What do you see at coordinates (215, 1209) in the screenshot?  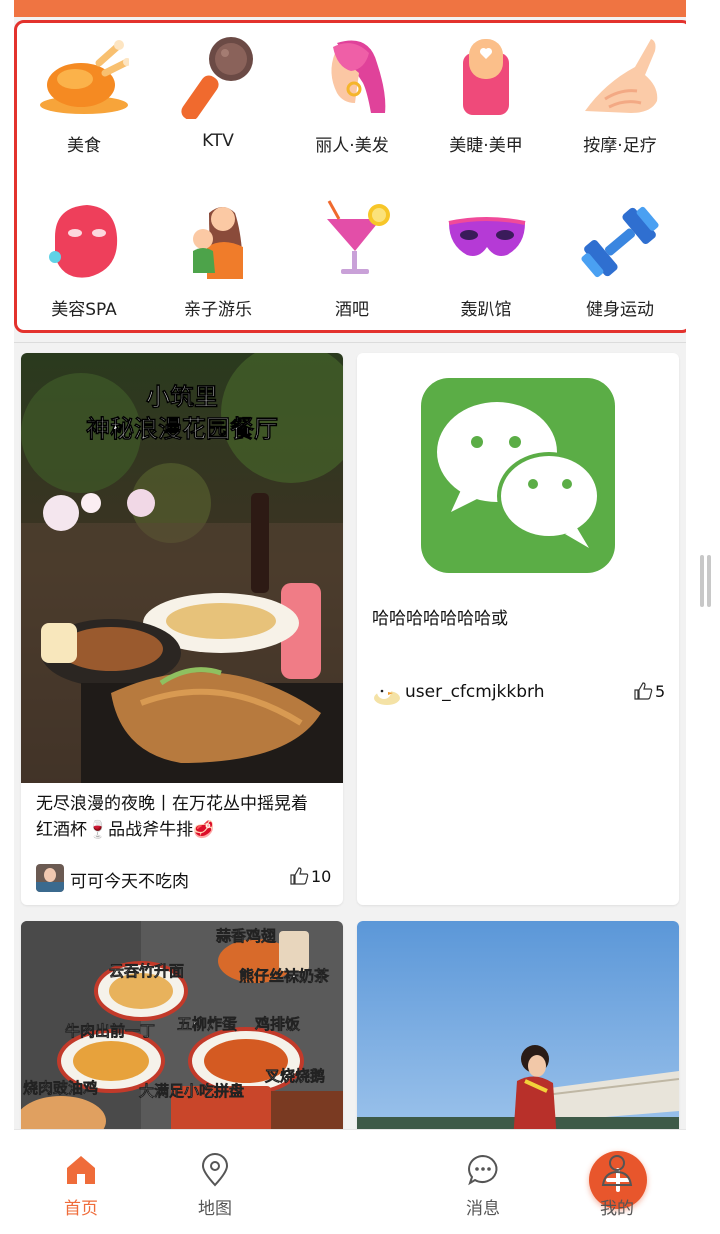 I see `tab-label: 地图` at bounding box center [215, 1209].